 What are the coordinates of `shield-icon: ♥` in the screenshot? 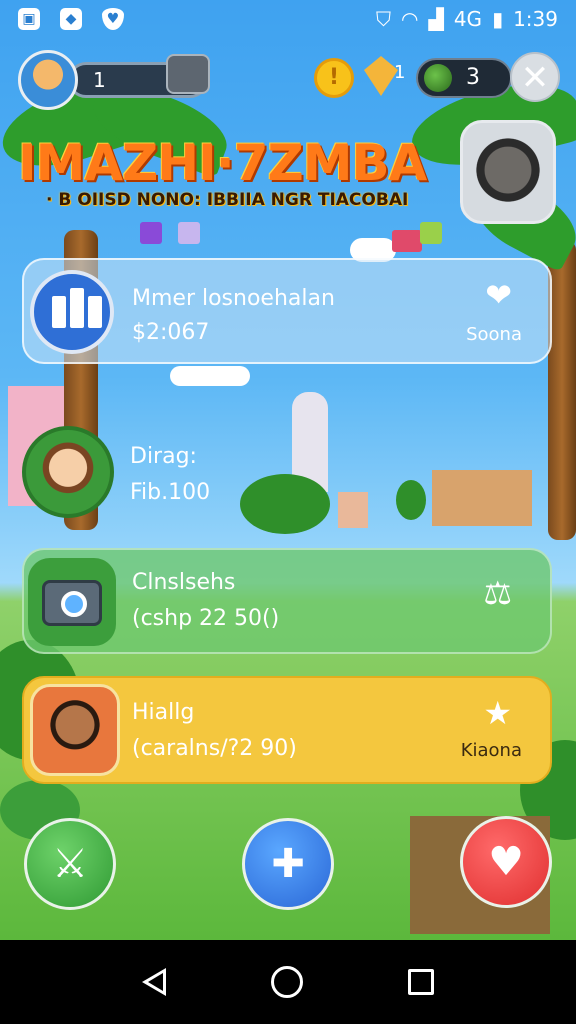 It's located at (113, 19).